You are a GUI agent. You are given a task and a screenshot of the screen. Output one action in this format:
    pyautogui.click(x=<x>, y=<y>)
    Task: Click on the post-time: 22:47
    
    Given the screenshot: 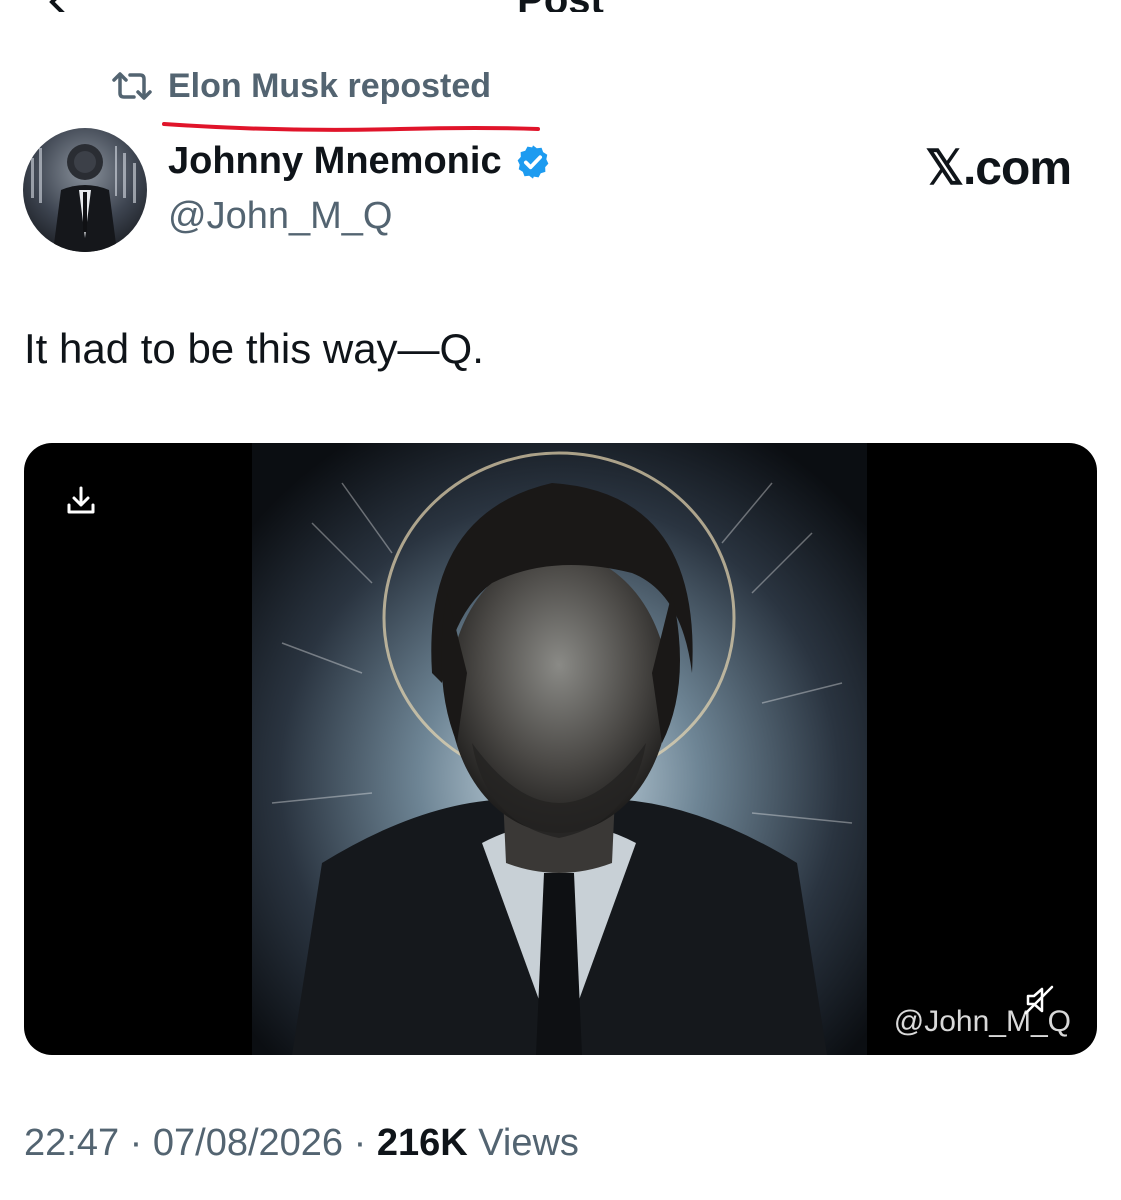 What is the action you would take?
    pyautogui.click(x=71, y=1143)
    